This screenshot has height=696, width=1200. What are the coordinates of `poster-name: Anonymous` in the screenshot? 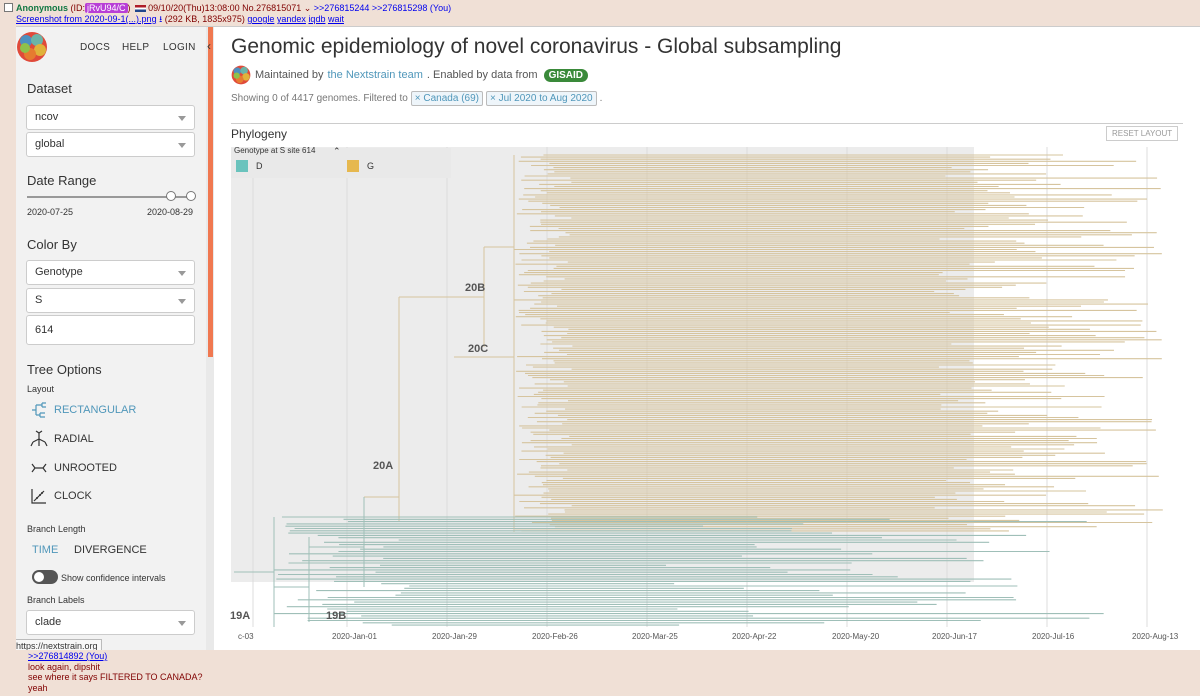 It's located at (42, 8).